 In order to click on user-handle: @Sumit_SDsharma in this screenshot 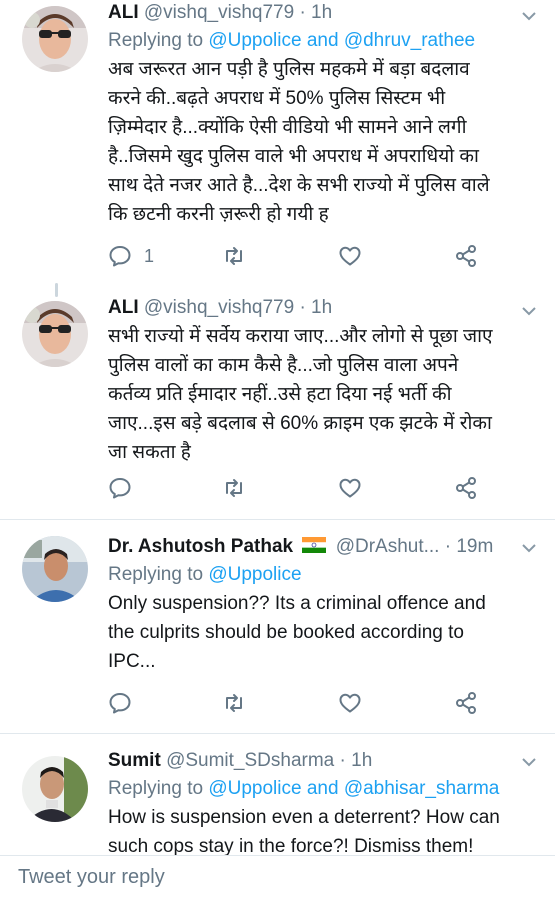, I will do `click(250, 760)`.